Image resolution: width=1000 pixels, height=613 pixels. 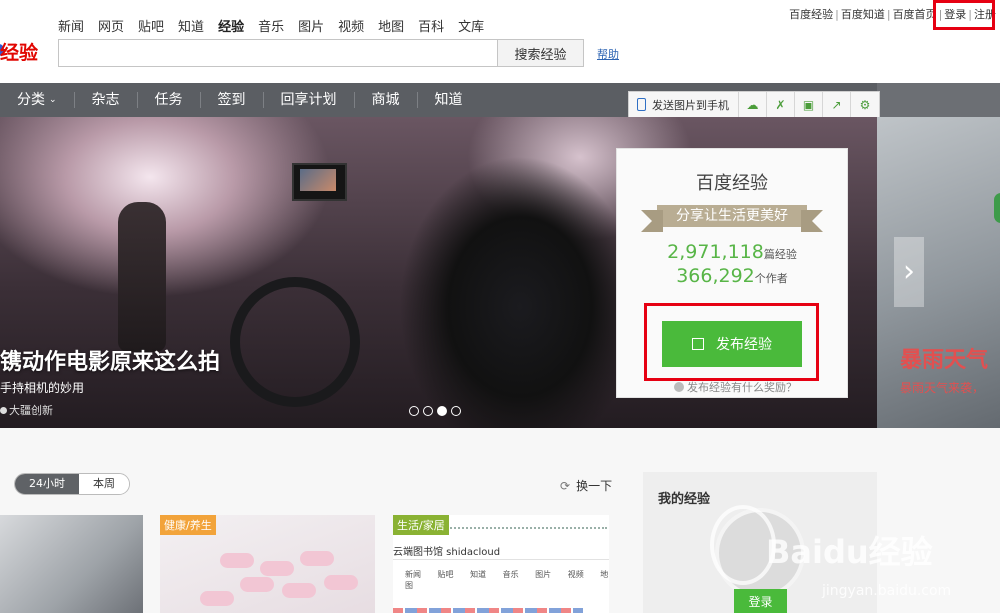 What do you see at coordinates (744, 345) in the screenshot?
I see `publish-label: 发布经验` at bounding box center [744, 345].